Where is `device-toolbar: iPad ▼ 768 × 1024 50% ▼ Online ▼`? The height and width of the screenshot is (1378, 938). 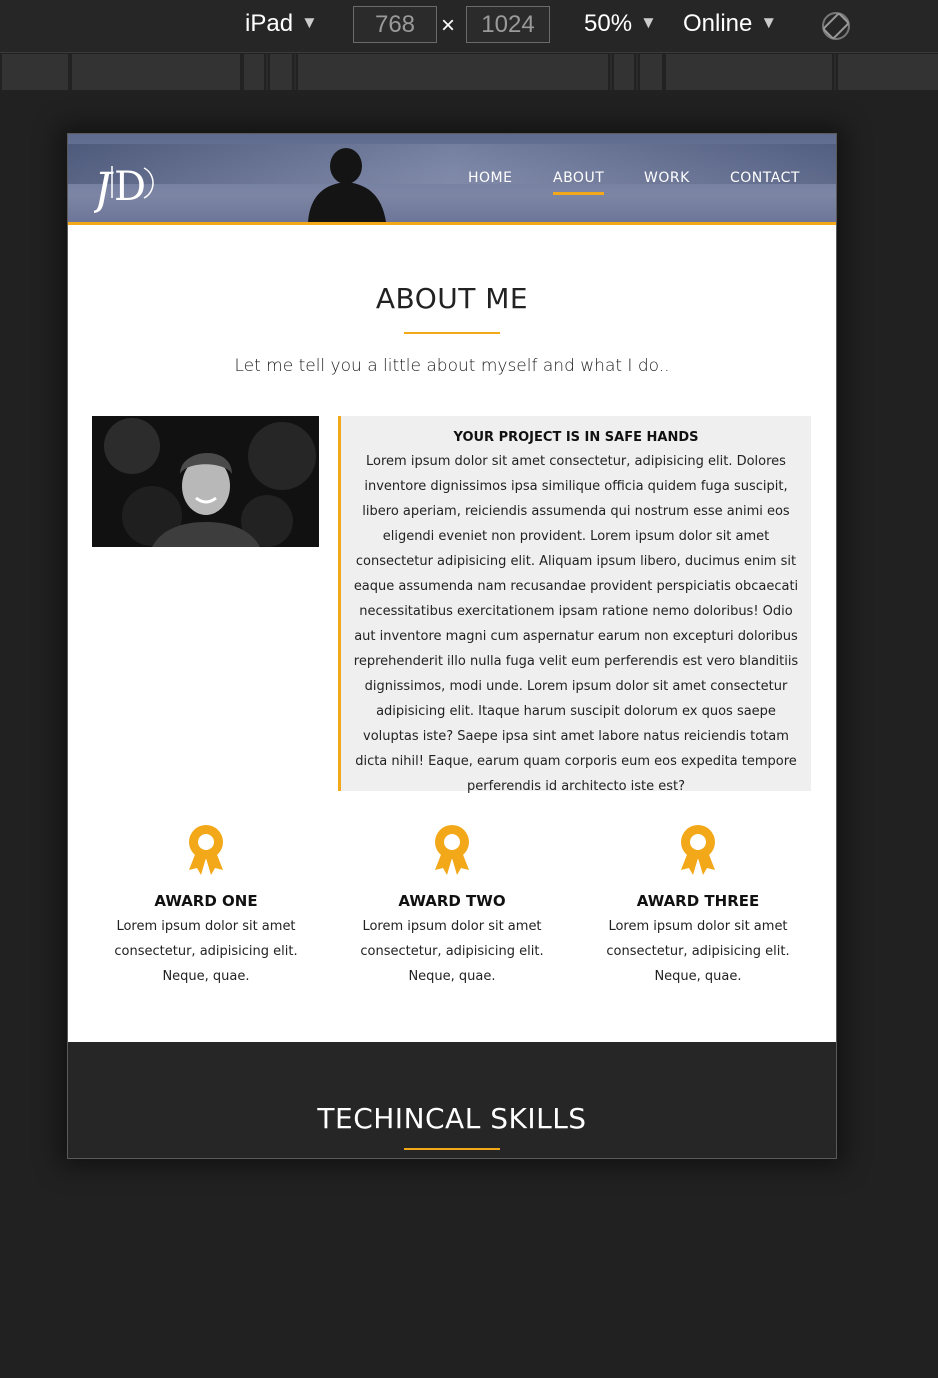
device-toolbar: iPad ▼ 768 × 1024 50% ▼ Online ▼ is located at coordinates (469, 26).